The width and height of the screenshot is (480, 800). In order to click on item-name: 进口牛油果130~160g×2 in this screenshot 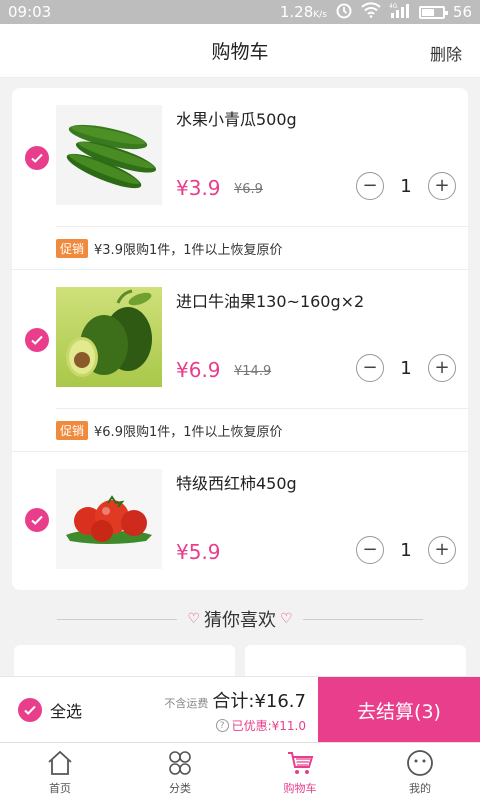, I will do `click(270, 300)`.